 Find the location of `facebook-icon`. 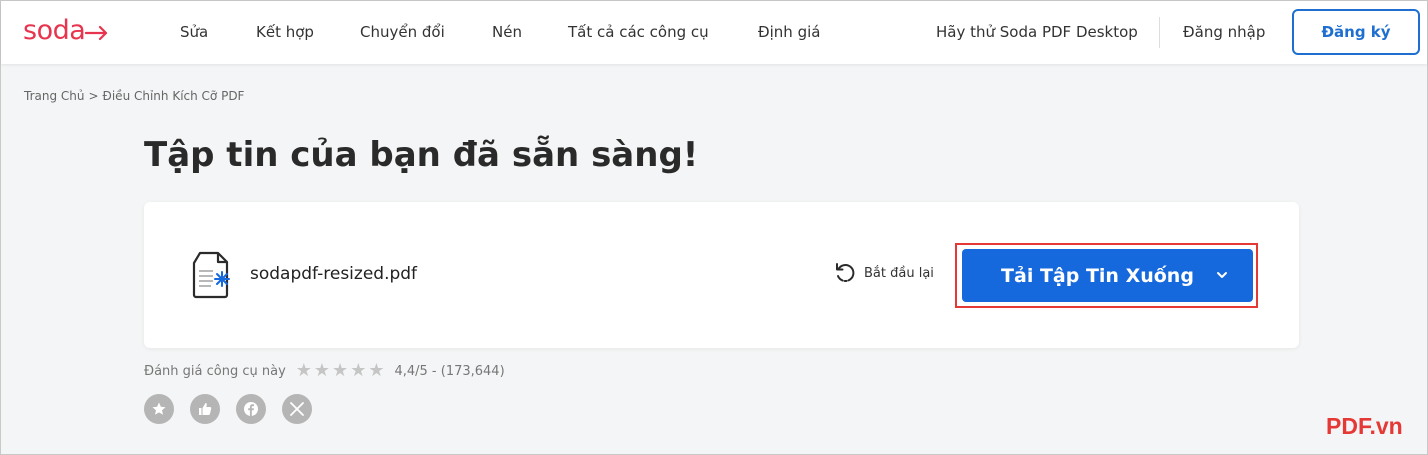

facebook-icon is located at coordinates (251, 409).